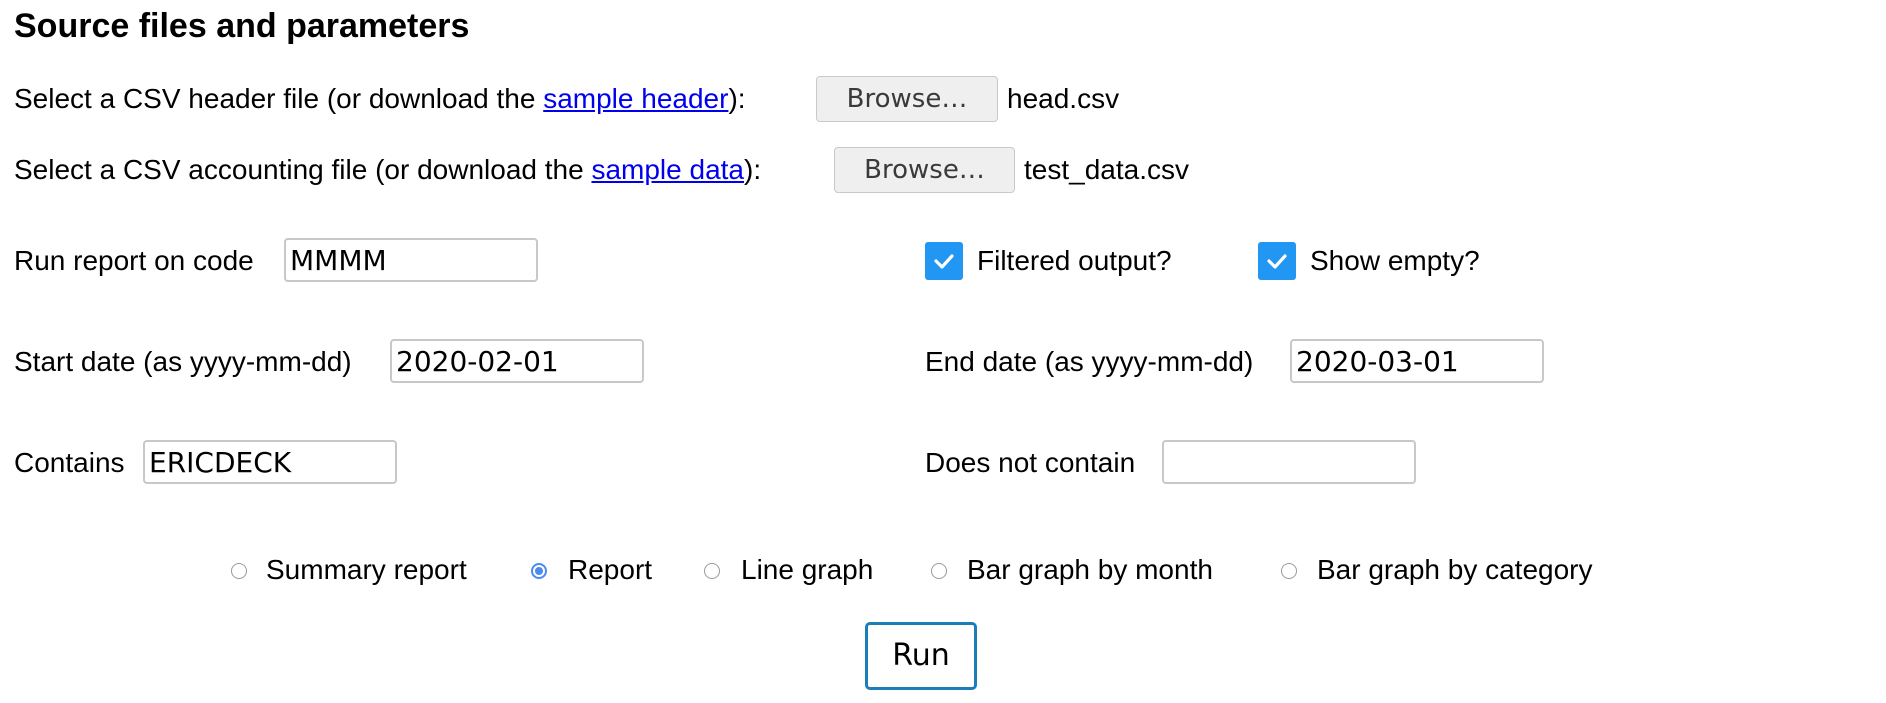  What do you see at coordinates (712, 571) in the screenshot?
I see `line-graph-radio` at bounding box center [712, 571].